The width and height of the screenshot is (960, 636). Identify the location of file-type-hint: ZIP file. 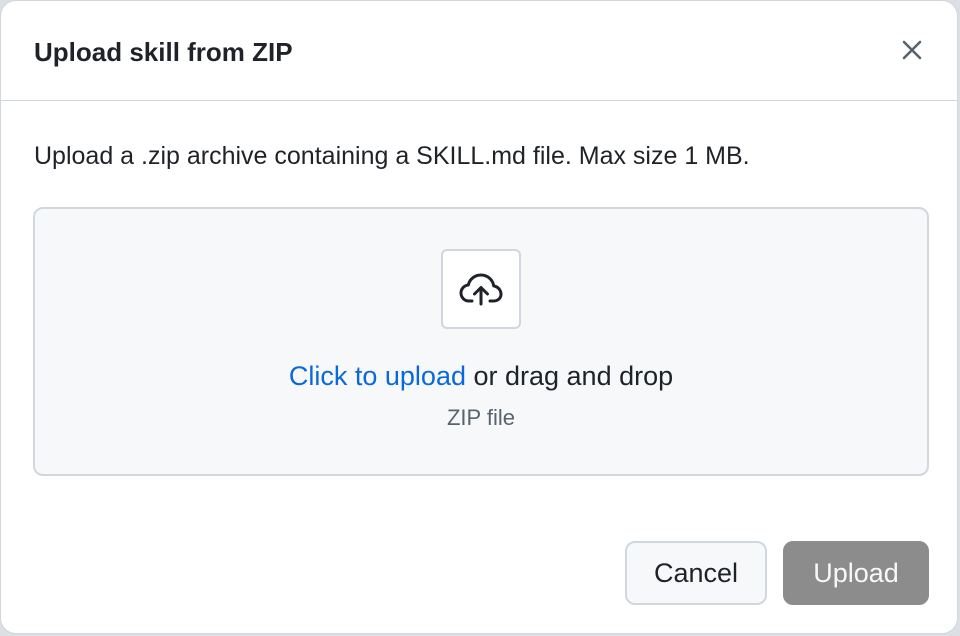
(481, 417).